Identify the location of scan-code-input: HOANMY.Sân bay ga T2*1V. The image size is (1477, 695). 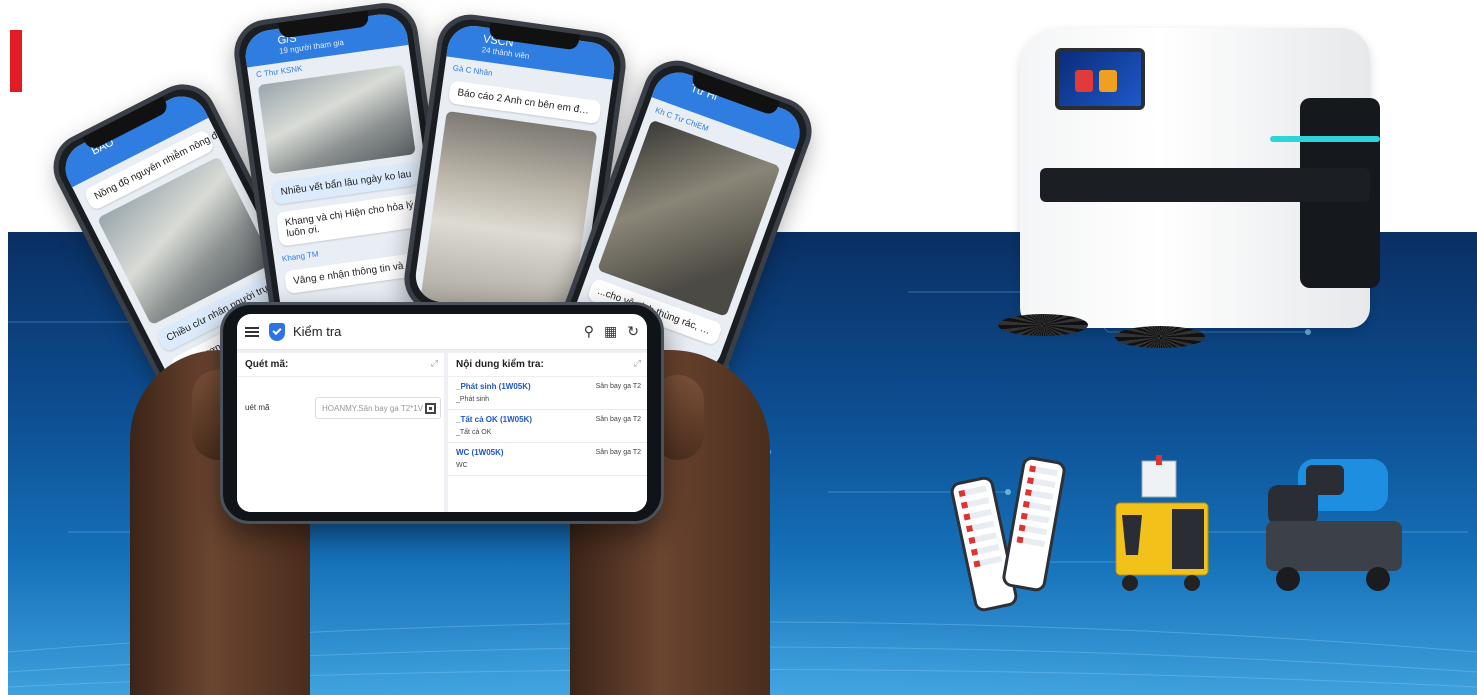
(378, 408).